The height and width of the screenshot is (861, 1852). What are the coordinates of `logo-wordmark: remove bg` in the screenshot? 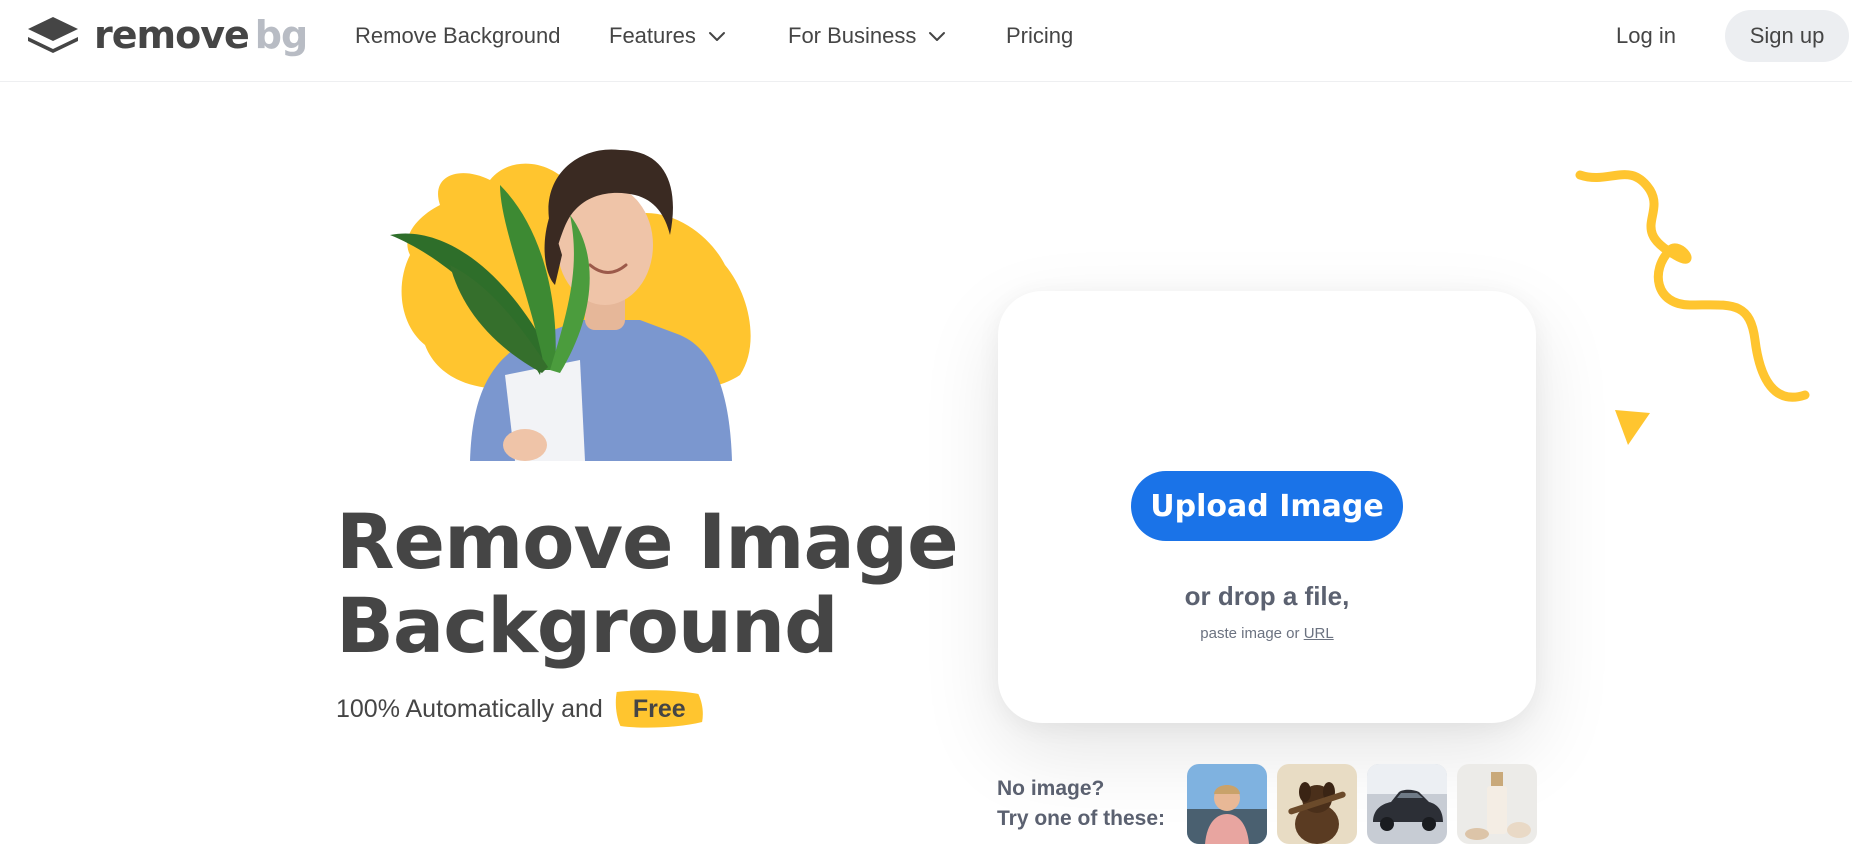 It's located at (201, 35).